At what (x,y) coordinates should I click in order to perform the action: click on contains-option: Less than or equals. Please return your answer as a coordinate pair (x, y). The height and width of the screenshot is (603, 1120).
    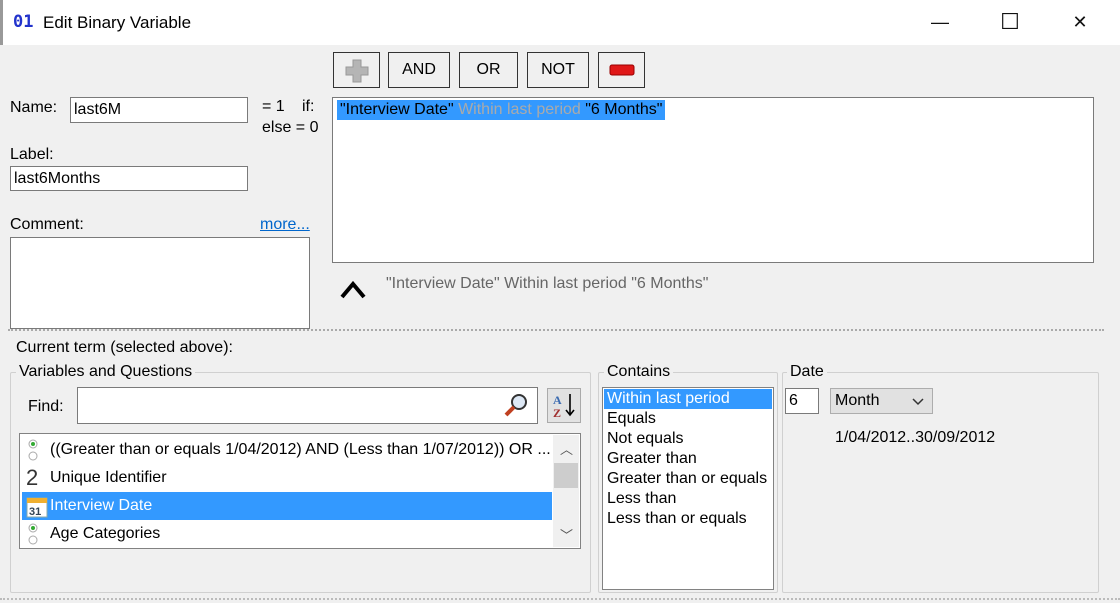
    Looking at the image, I should click on (688, 519).